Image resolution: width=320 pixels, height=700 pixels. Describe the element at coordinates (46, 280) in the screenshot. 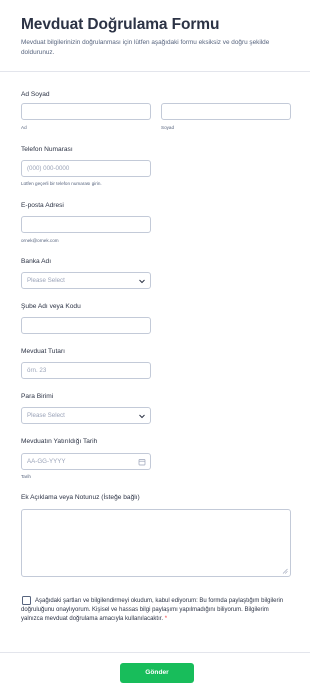

I see `bank-select-value: Please Select` at that location.